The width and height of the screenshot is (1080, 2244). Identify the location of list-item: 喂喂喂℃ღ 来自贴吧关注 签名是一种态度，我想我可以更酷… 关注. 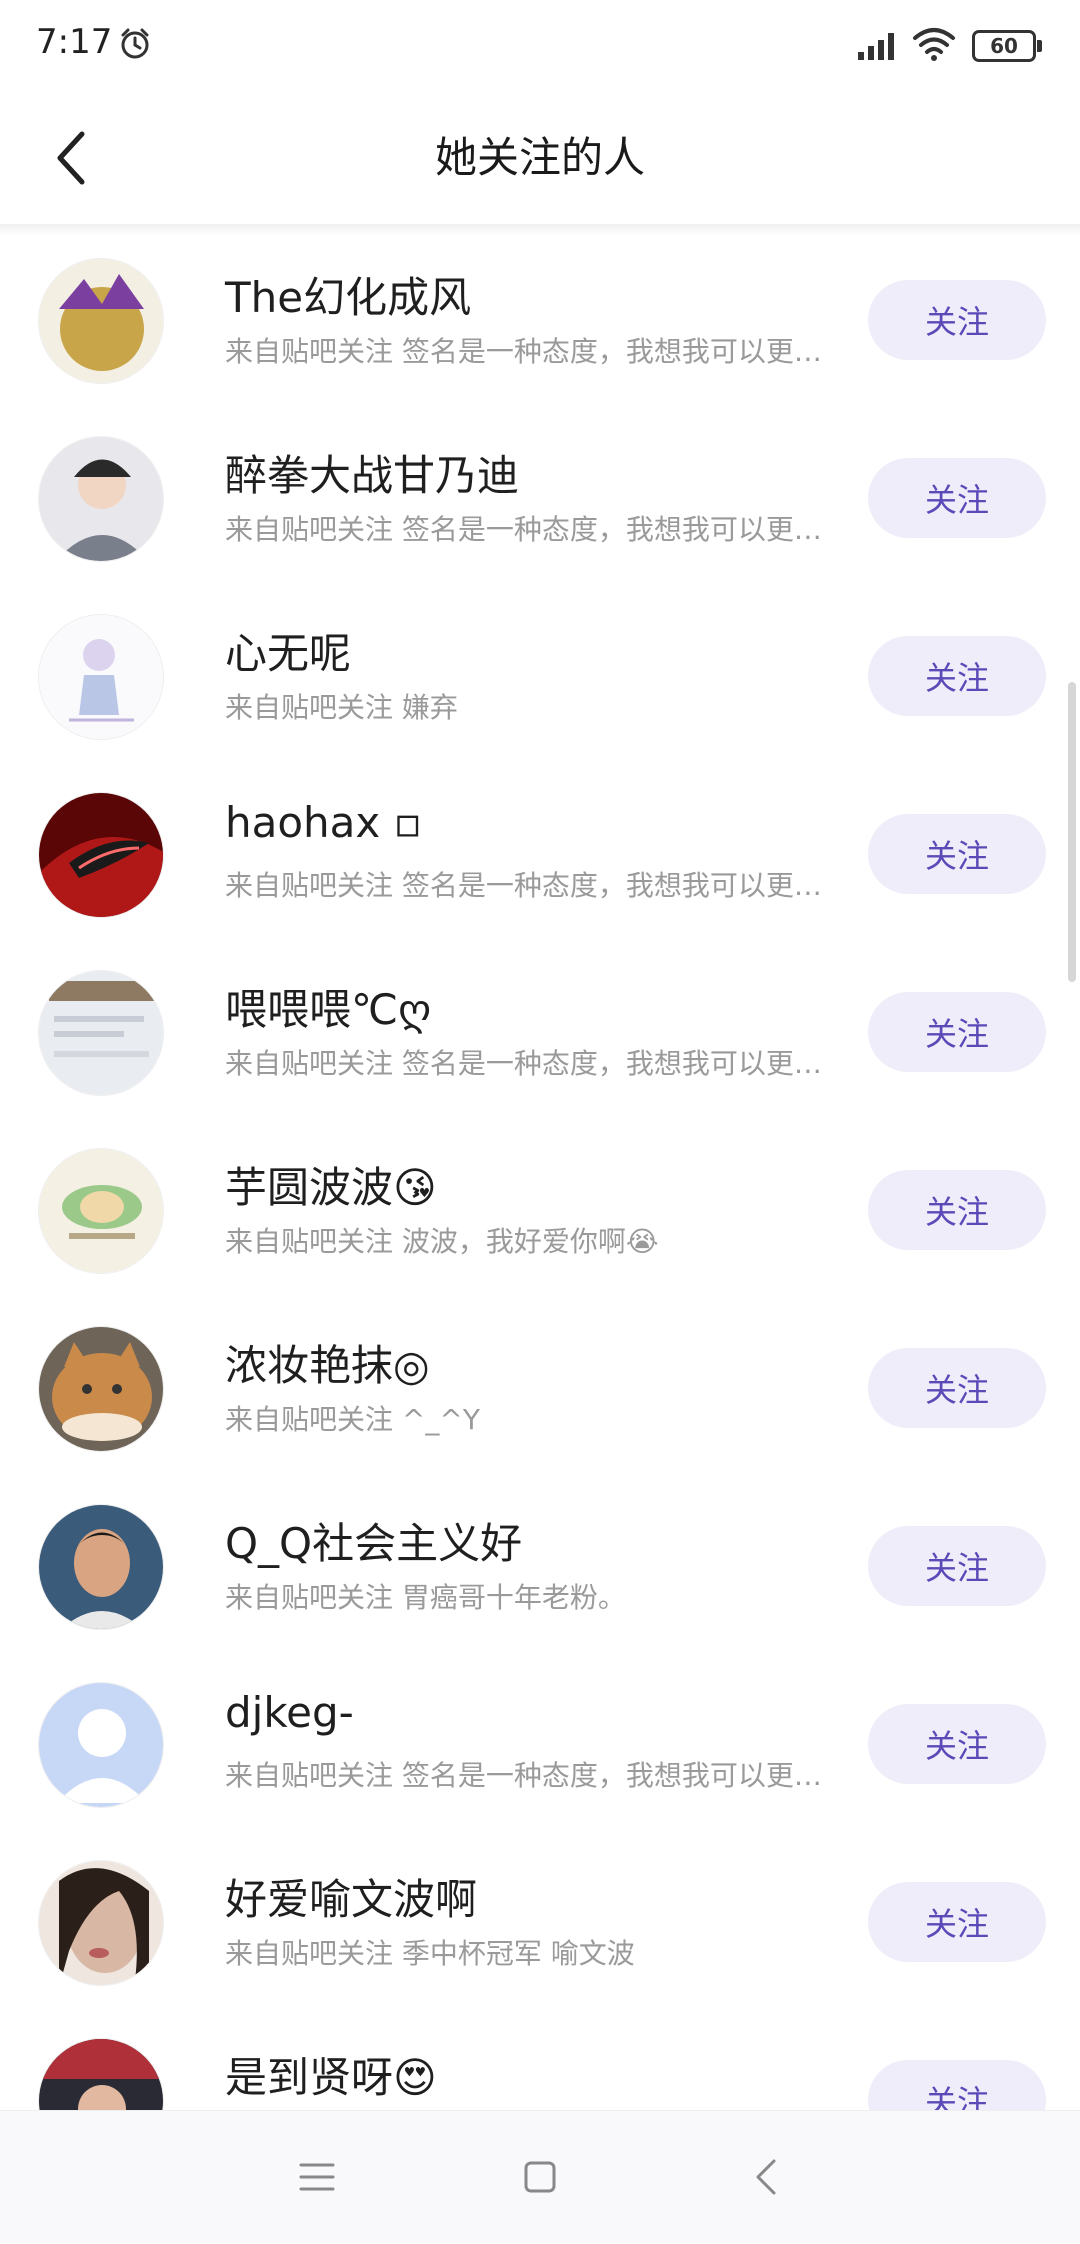
(540, 1037).